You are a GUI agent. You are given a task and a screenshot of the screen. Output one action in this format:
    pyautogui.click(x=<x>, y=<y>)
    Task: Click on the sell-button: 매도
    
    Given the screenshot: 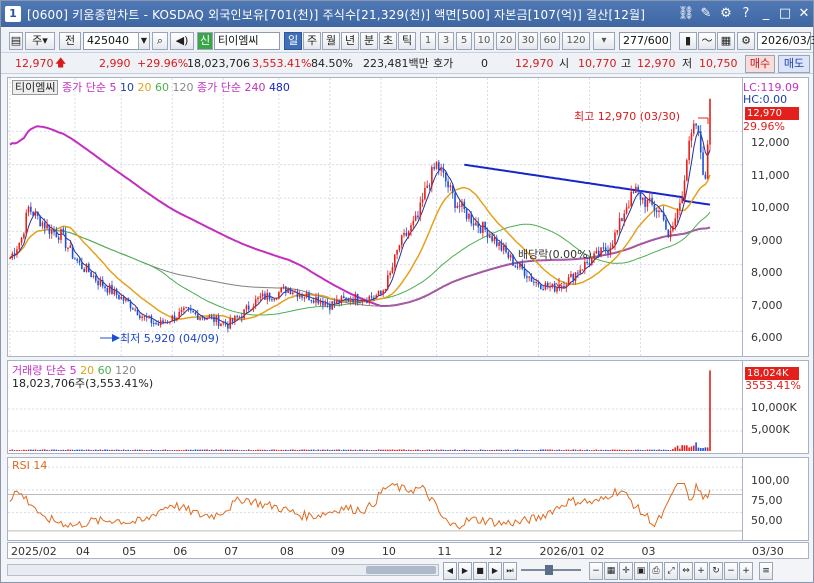 What is the action you would take?
    pyautogui.click(x=794, y=64)
    